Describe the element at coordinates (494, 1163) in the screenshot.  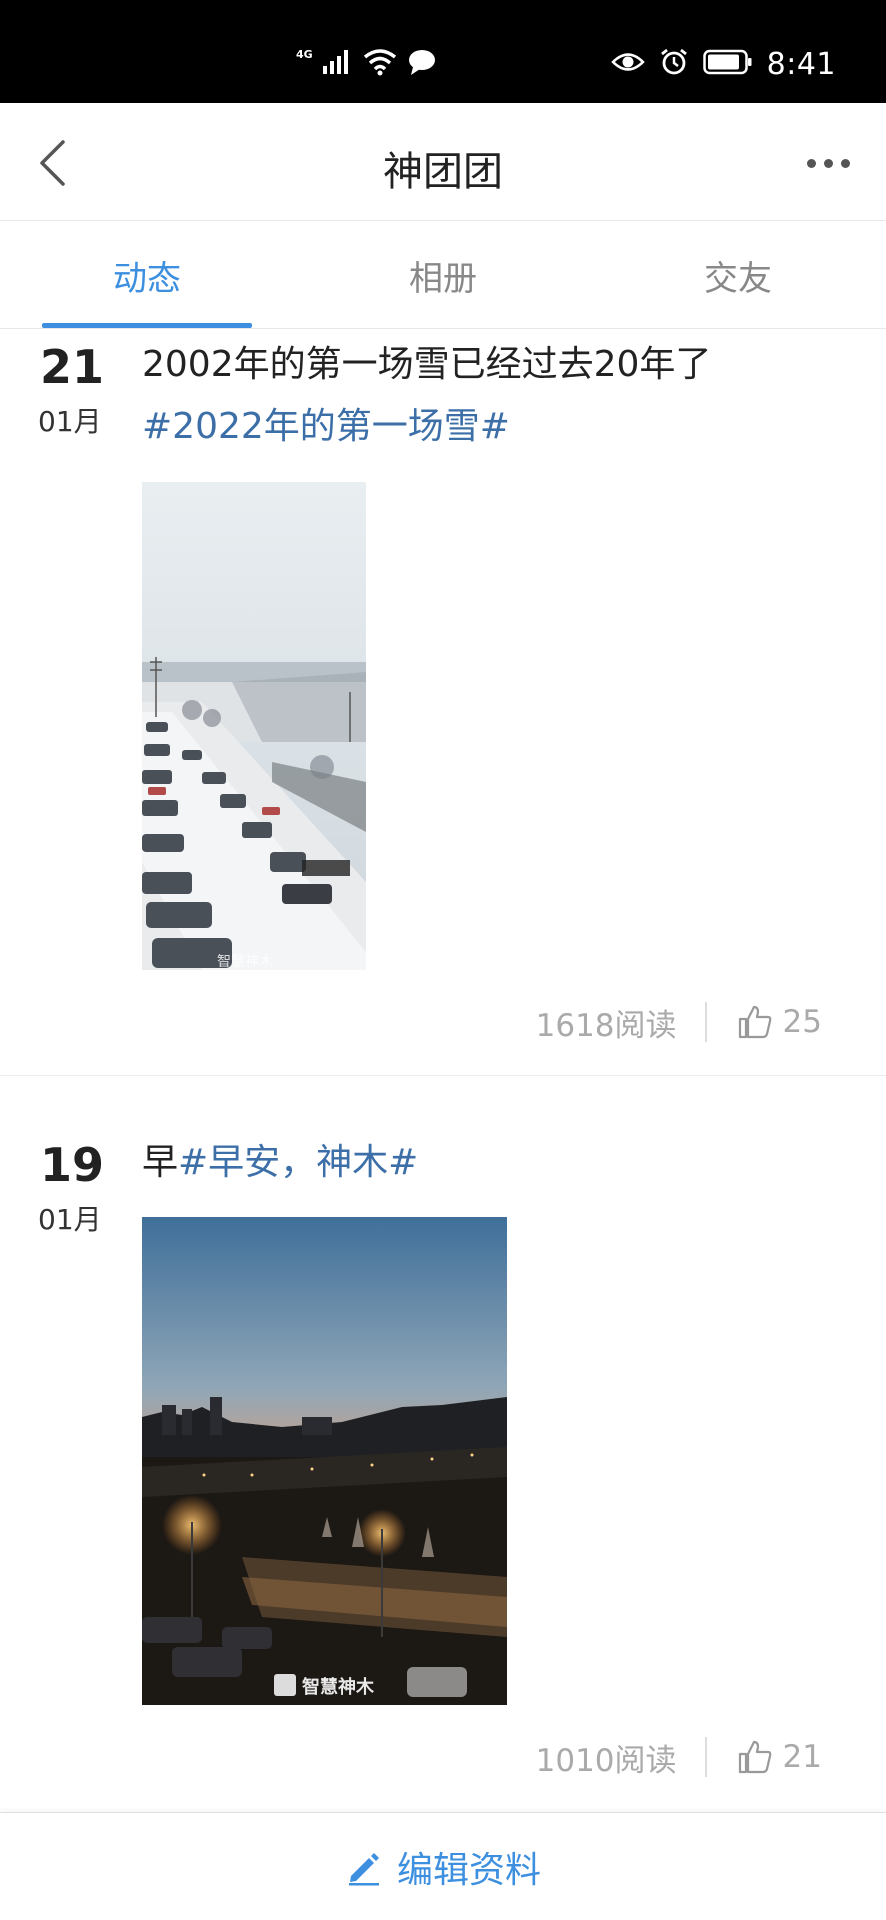
I see `post-content: 早#早安，神木#` at that location.